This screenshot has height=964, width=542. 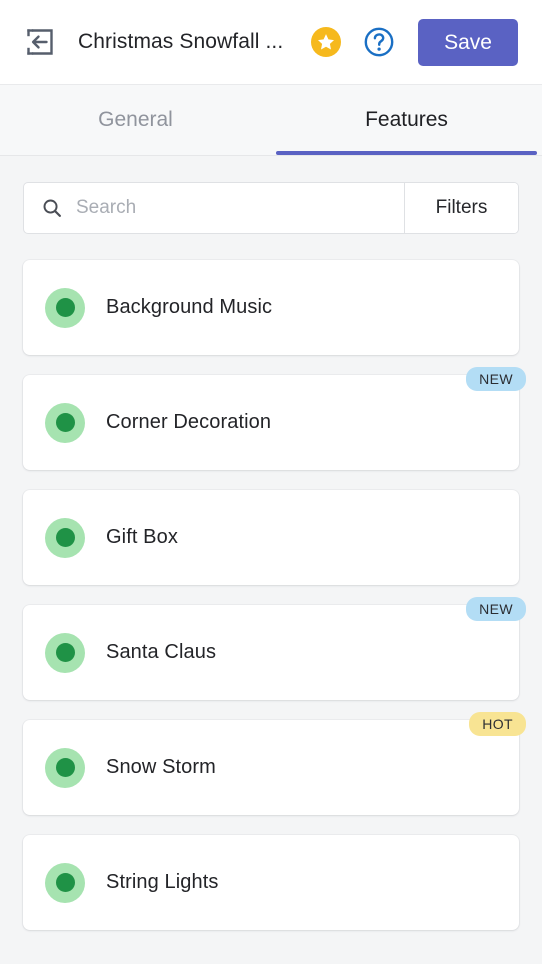 What do you see at coordinates (189, 307) in the screenshot?
I see `feature-label: Background Music` at bounding box center [189, 307].